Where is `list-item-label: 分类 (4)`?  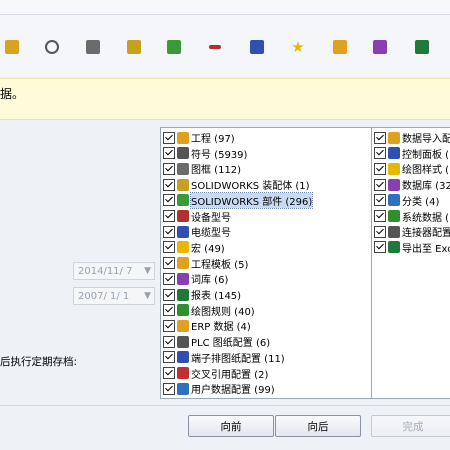 list-item-label: 分类 (4) is located at coordinates (421, 202).